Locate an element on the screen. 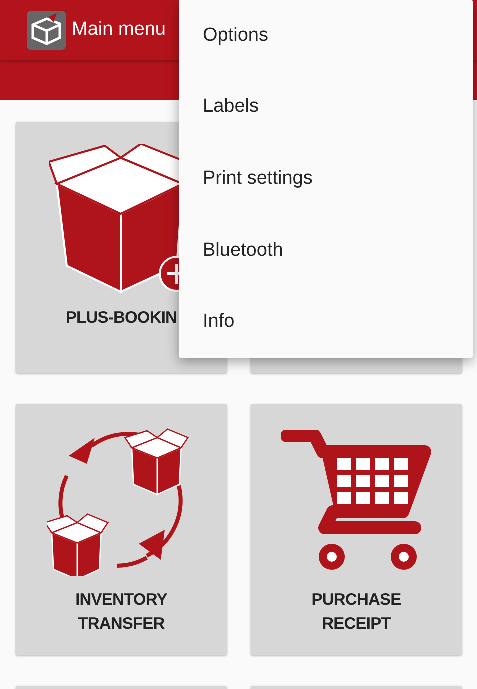  tile-label: PURCHASE RECEIPT is located at coordinates (357, 612).